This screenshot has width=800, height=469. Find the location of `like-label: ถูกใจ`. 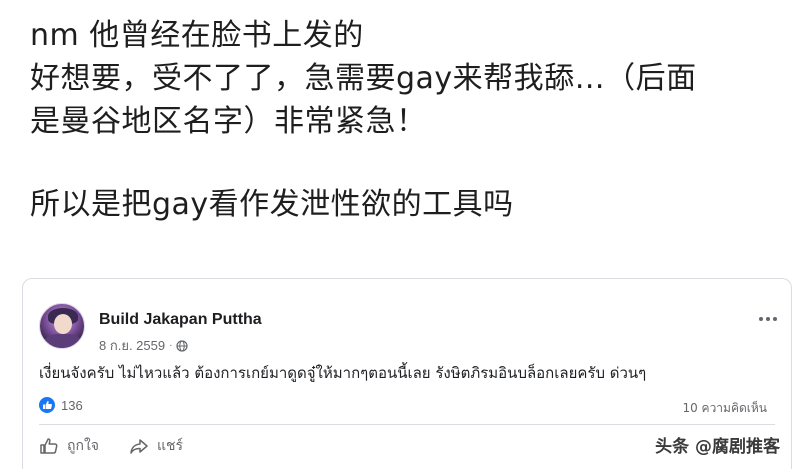

like-label: ถูกใจ is located at coordinates (83, 446).